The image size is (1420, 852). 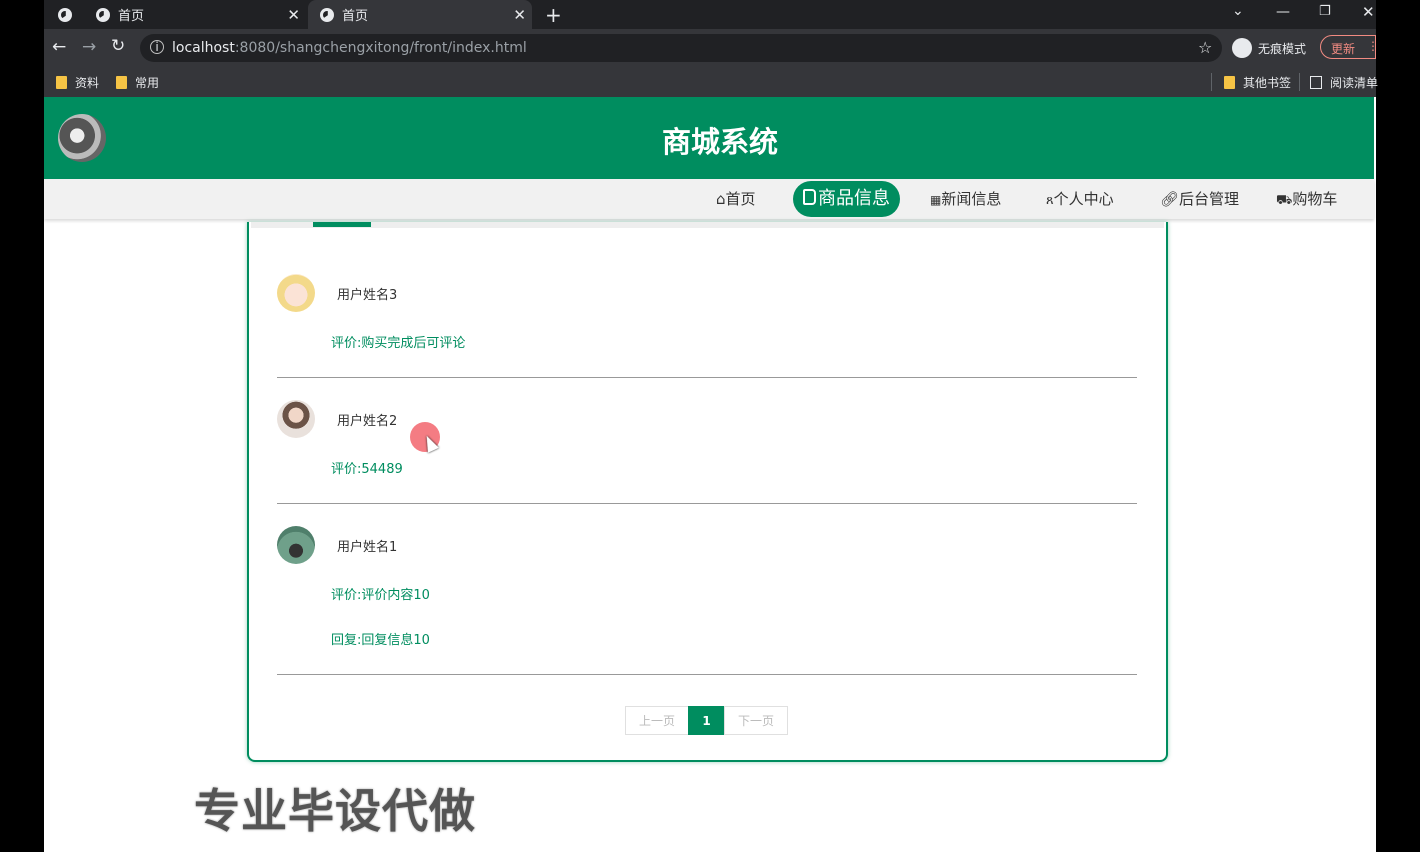 What do you see at coordinates (380, 595) in the screenshot?
I see `comment-text: 评价:评价内容10` at bounding box center [380, 595].